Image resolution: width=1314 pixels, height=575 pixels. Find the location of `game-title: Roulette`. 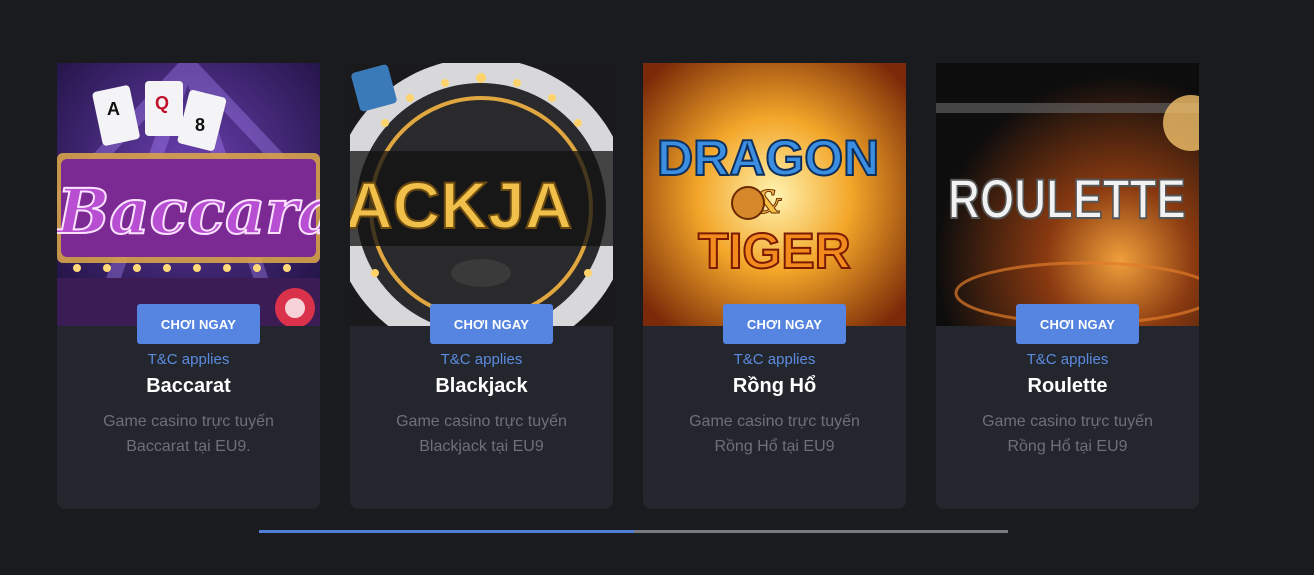

game-title: Roulette is located at coordinates (1067, 386).